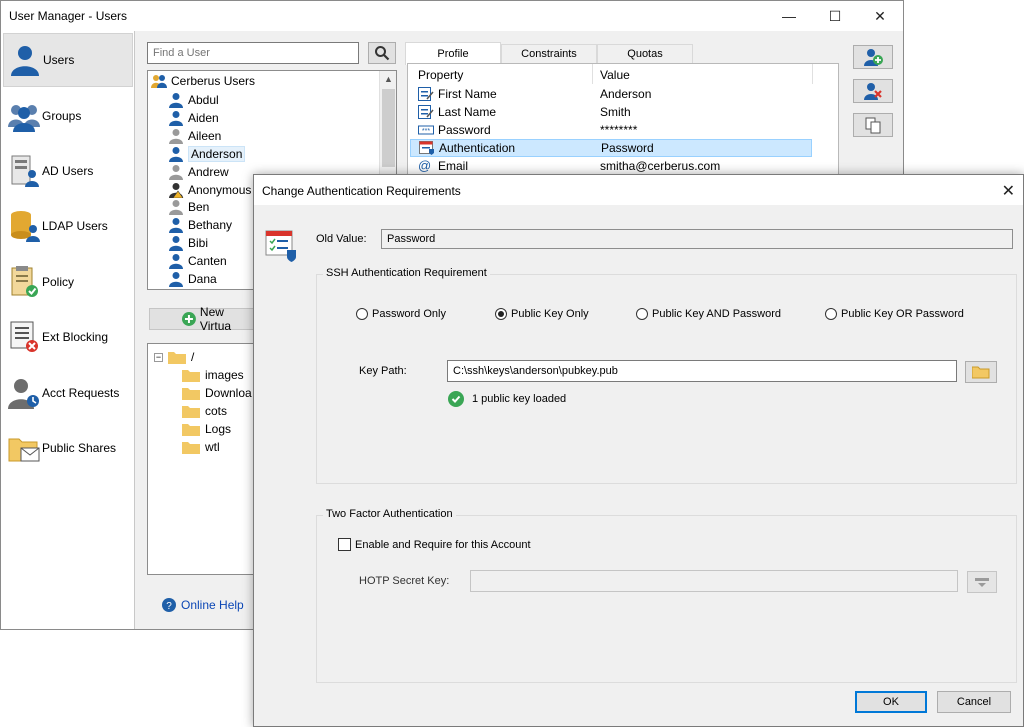 Image resolution: width=1024 pixels, height=727 pixels. What do you see at coordinates (205, 135) in the screenshot?
I see `user-name: Aileen` at bounding box center [205, 135].